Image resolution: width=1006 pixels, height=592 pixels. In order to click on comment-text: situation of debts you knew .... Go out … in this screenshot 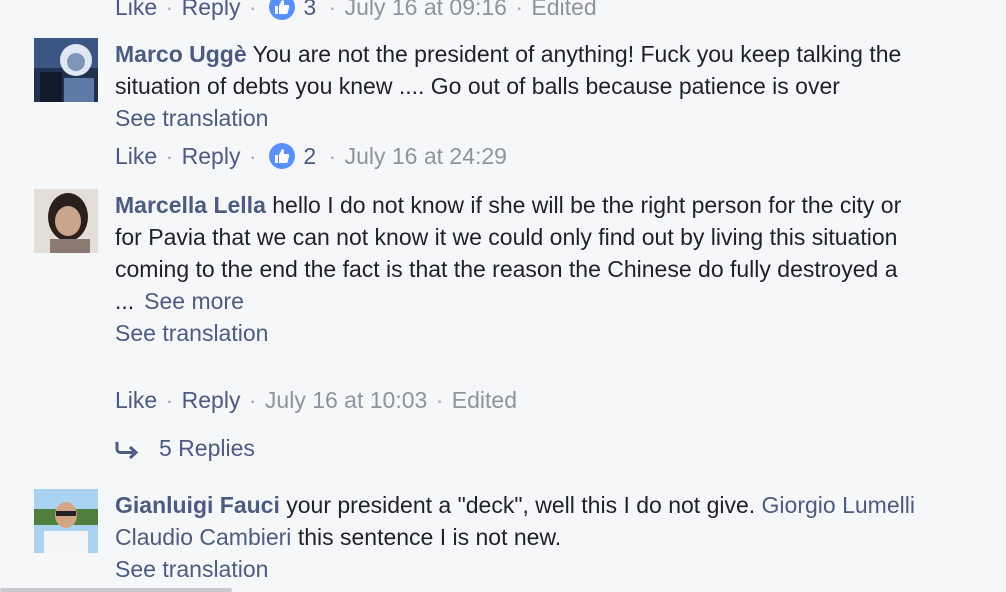, I will do `click(477, 86)`.